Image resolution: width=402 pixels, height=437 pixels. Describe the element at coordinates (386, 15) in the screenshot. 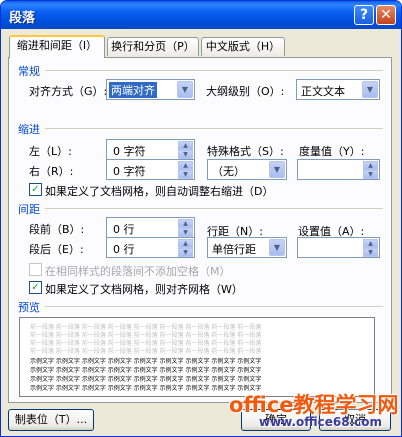

I see `close-button: ✕` at that location.